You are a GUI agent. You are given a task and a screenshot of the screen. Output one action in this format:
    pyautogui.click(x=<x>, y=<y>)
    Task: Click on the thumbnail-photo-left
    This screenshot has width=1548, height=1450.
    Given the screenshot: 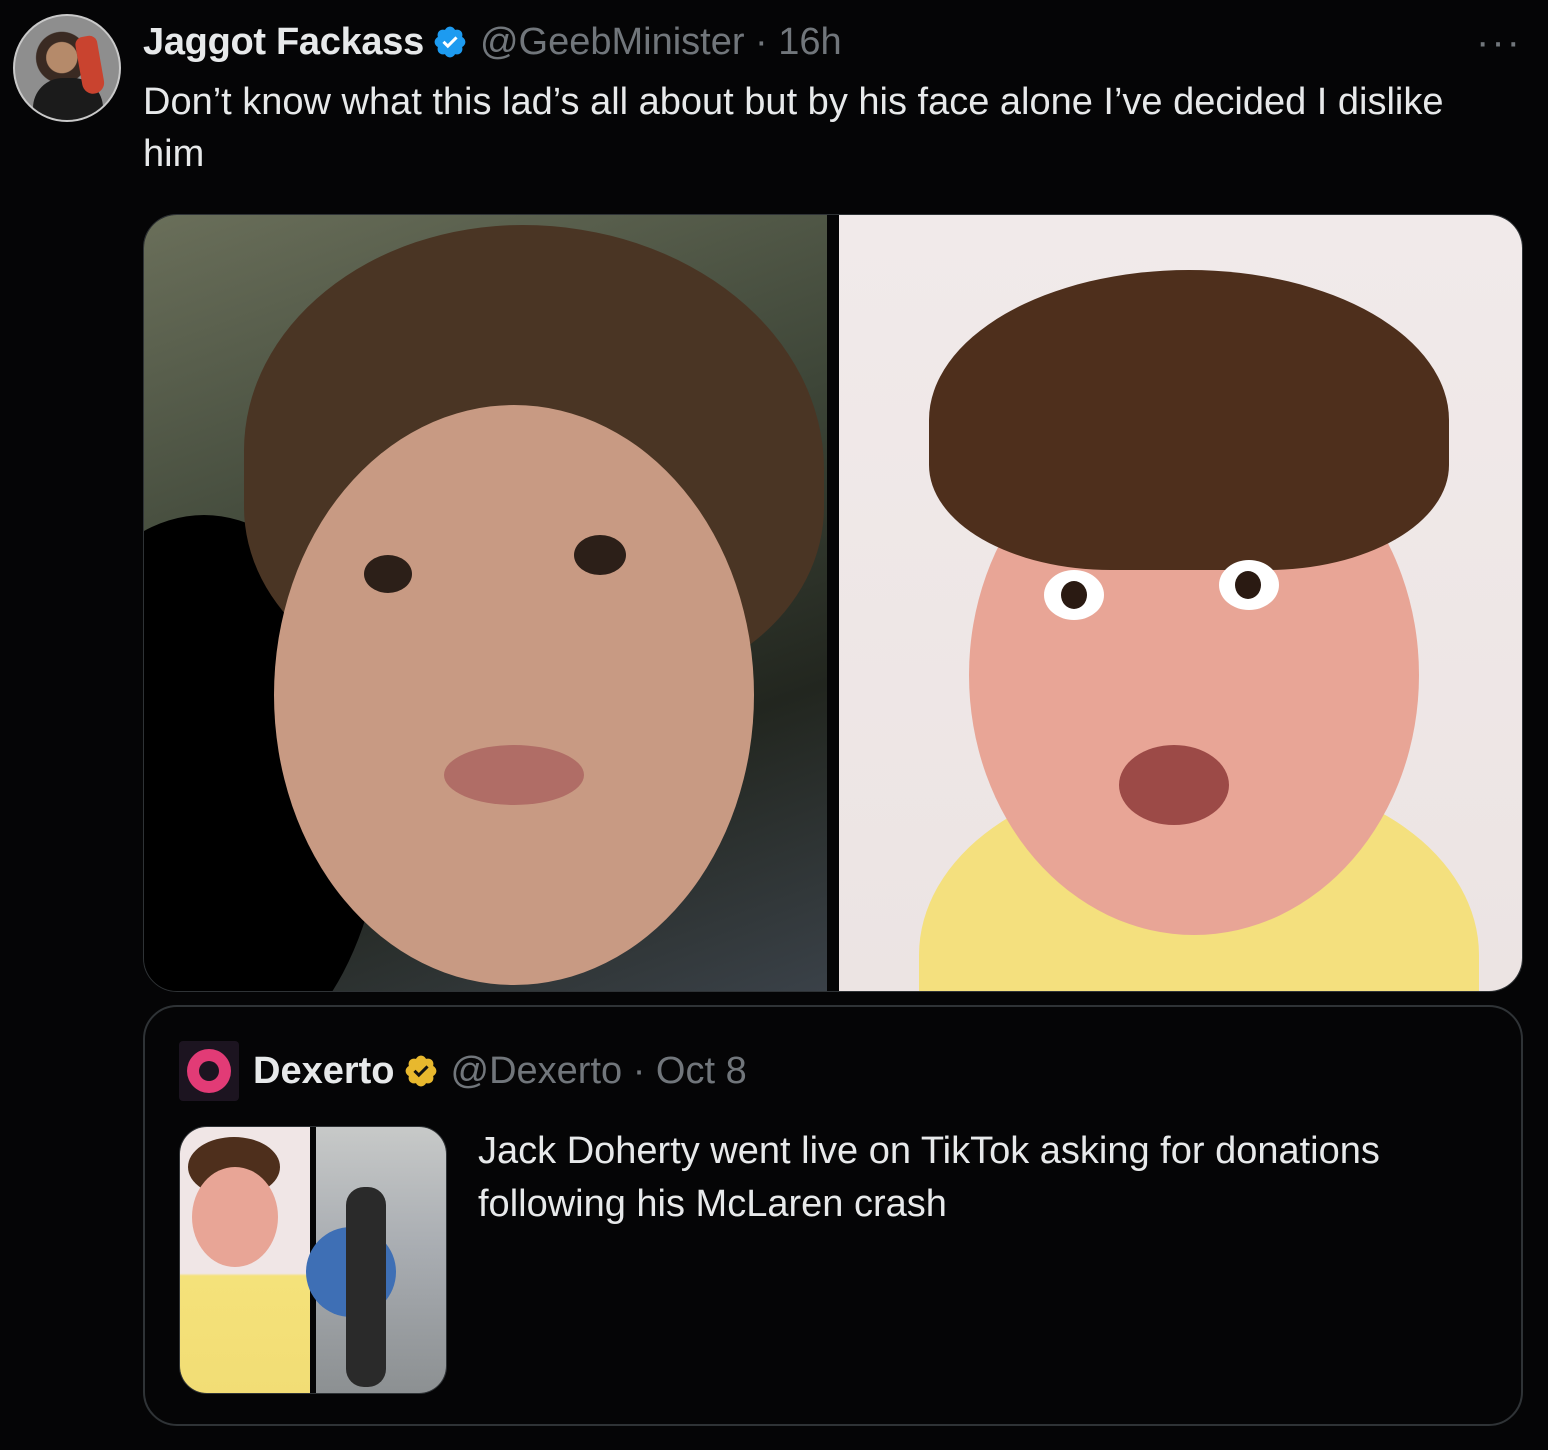 What is the action you would take?
    pyautogui.click(x=245, y=1260)
    